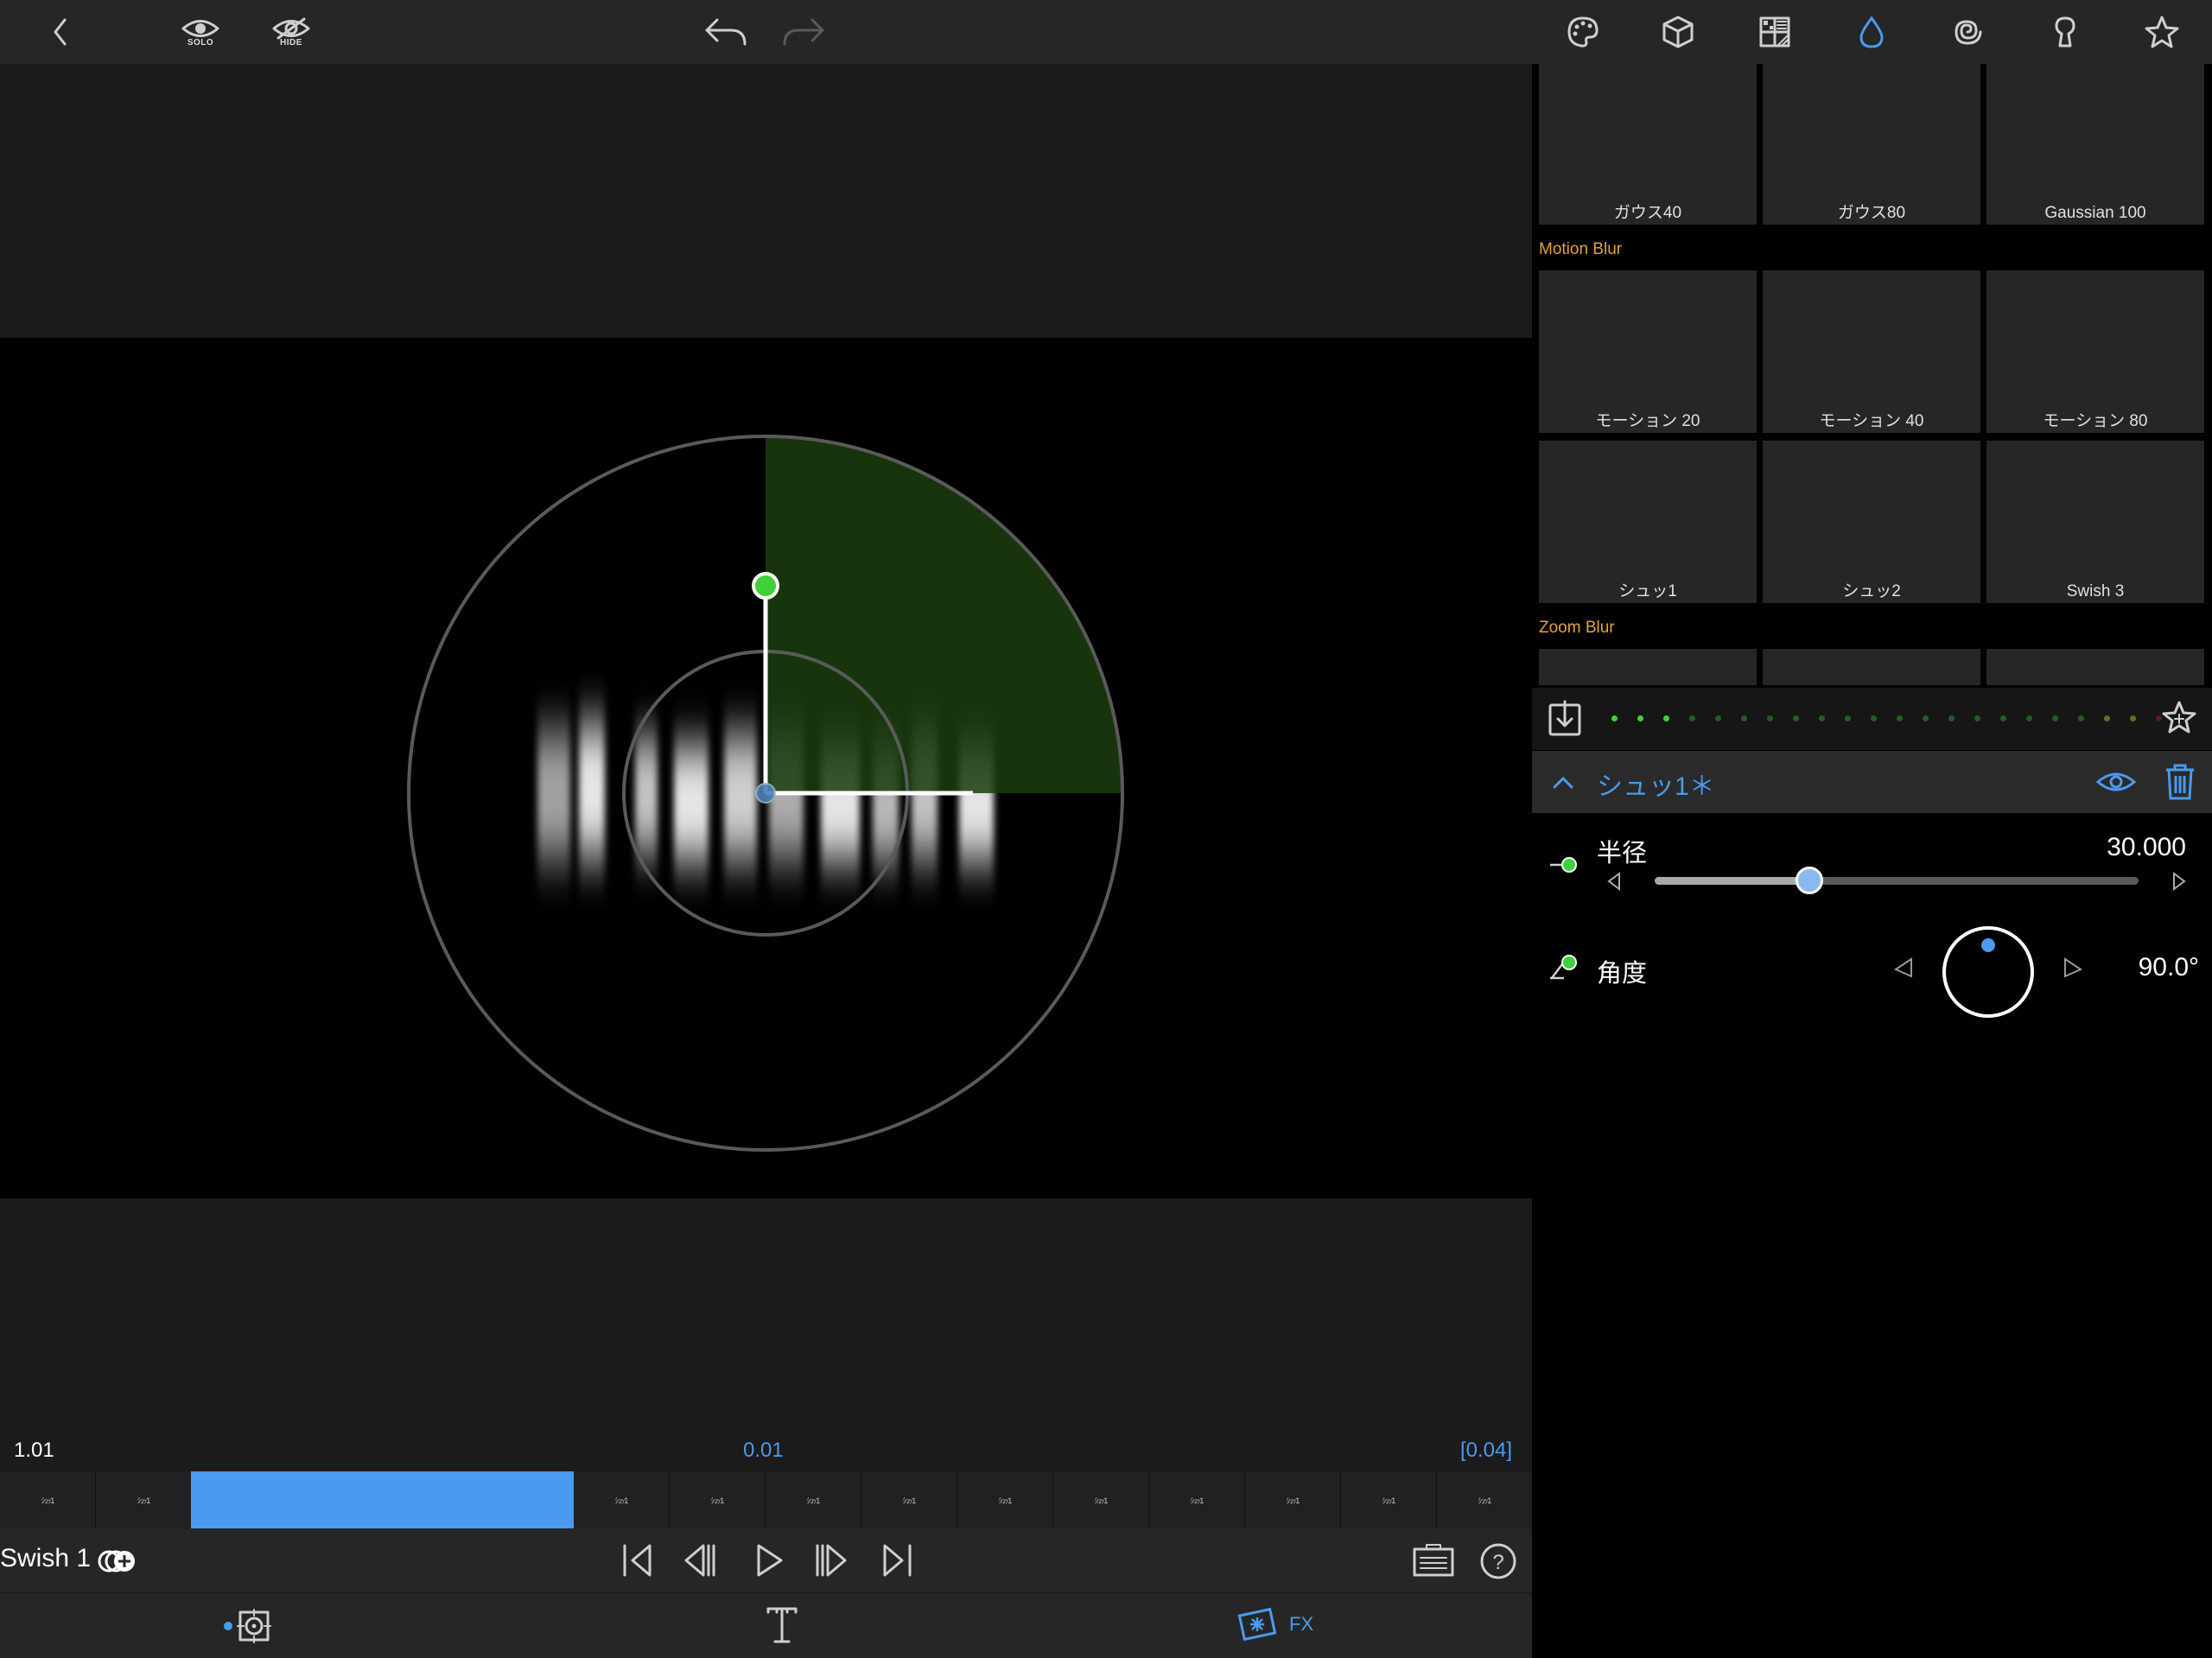 Image resolution: width=2212 pixels, height=1658 pixels. Describe the element at coordinates (803, 32) in the screenshot. I see `redo-button` at that location.